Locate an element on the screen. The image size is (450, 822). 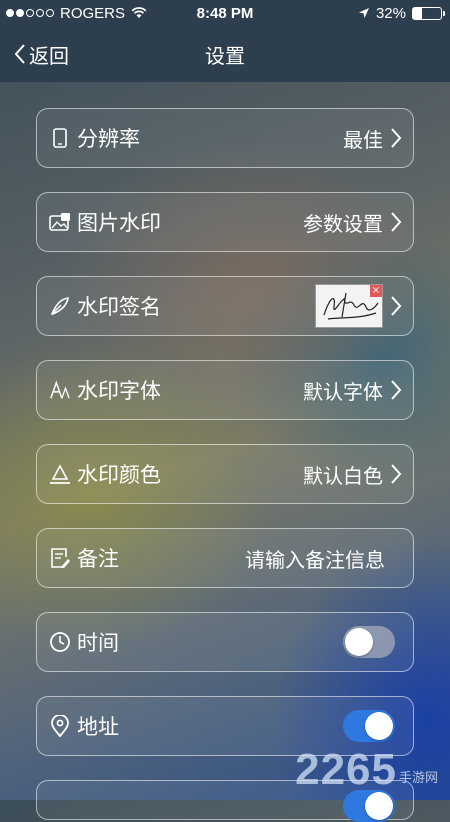
battery-icon is located at coordinates (428, 13).